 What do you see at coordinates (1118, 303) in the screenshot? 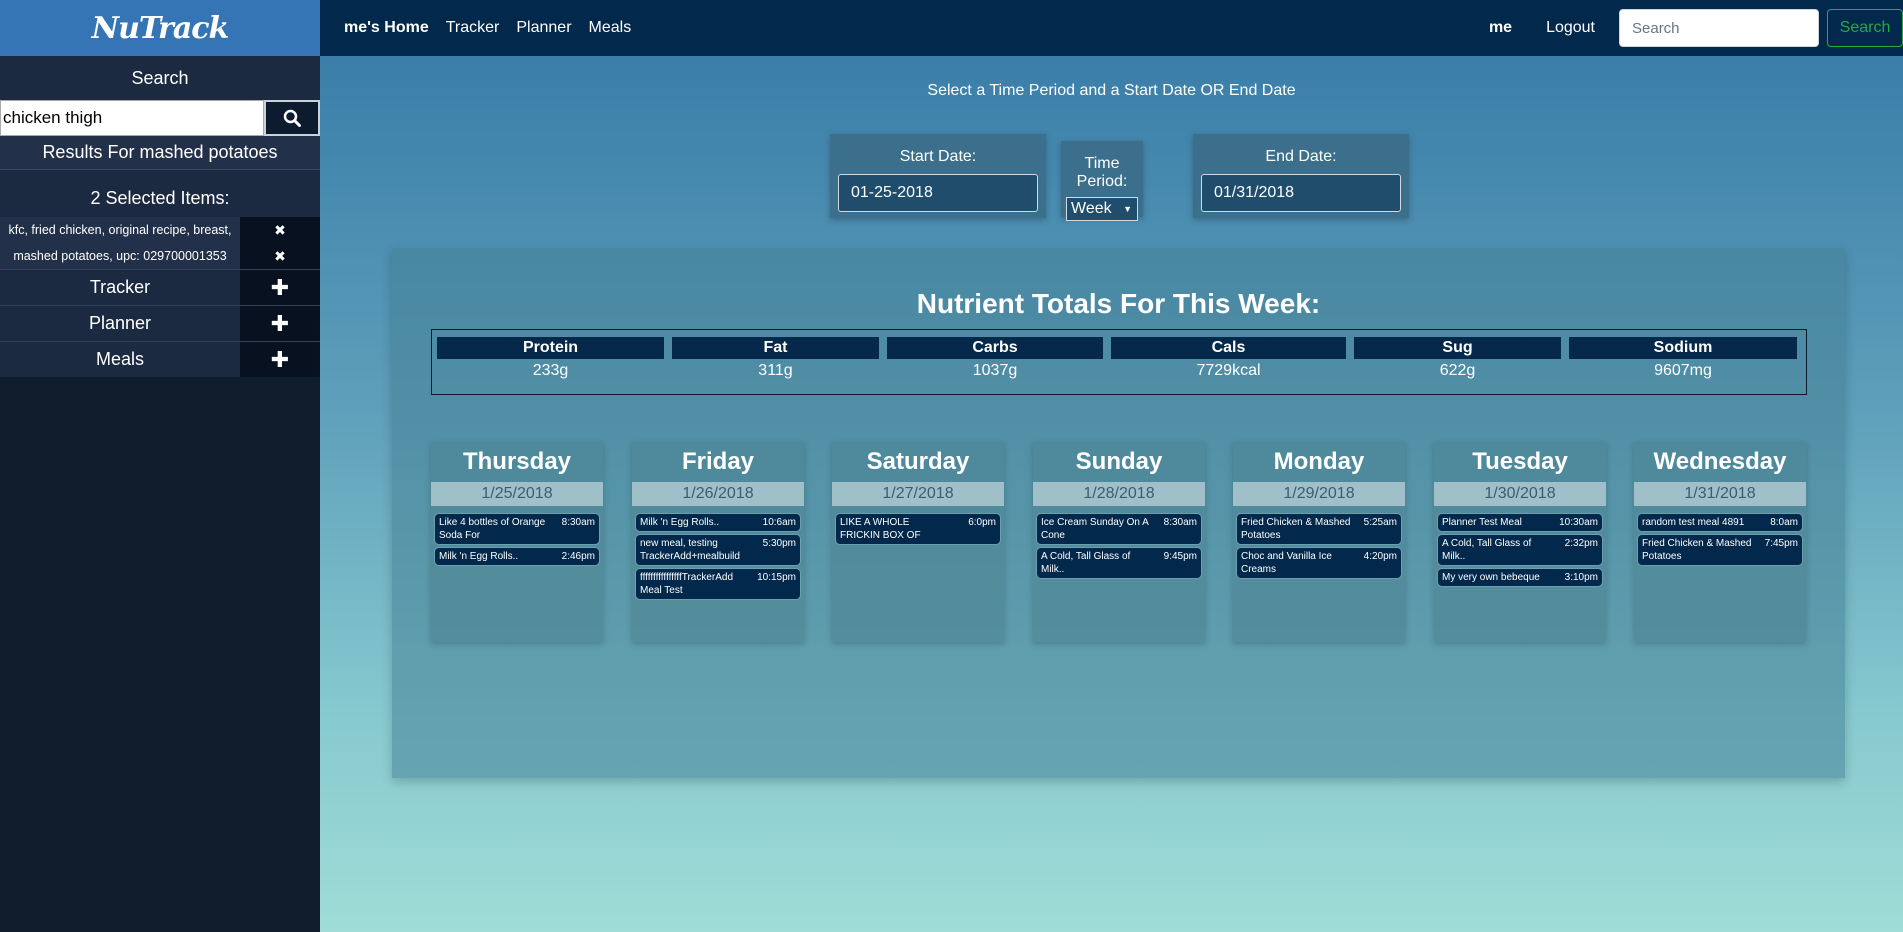
I see `nutrient-totals-title: Nutrient Totals For This Week:` at bounding box center [1118, 303].